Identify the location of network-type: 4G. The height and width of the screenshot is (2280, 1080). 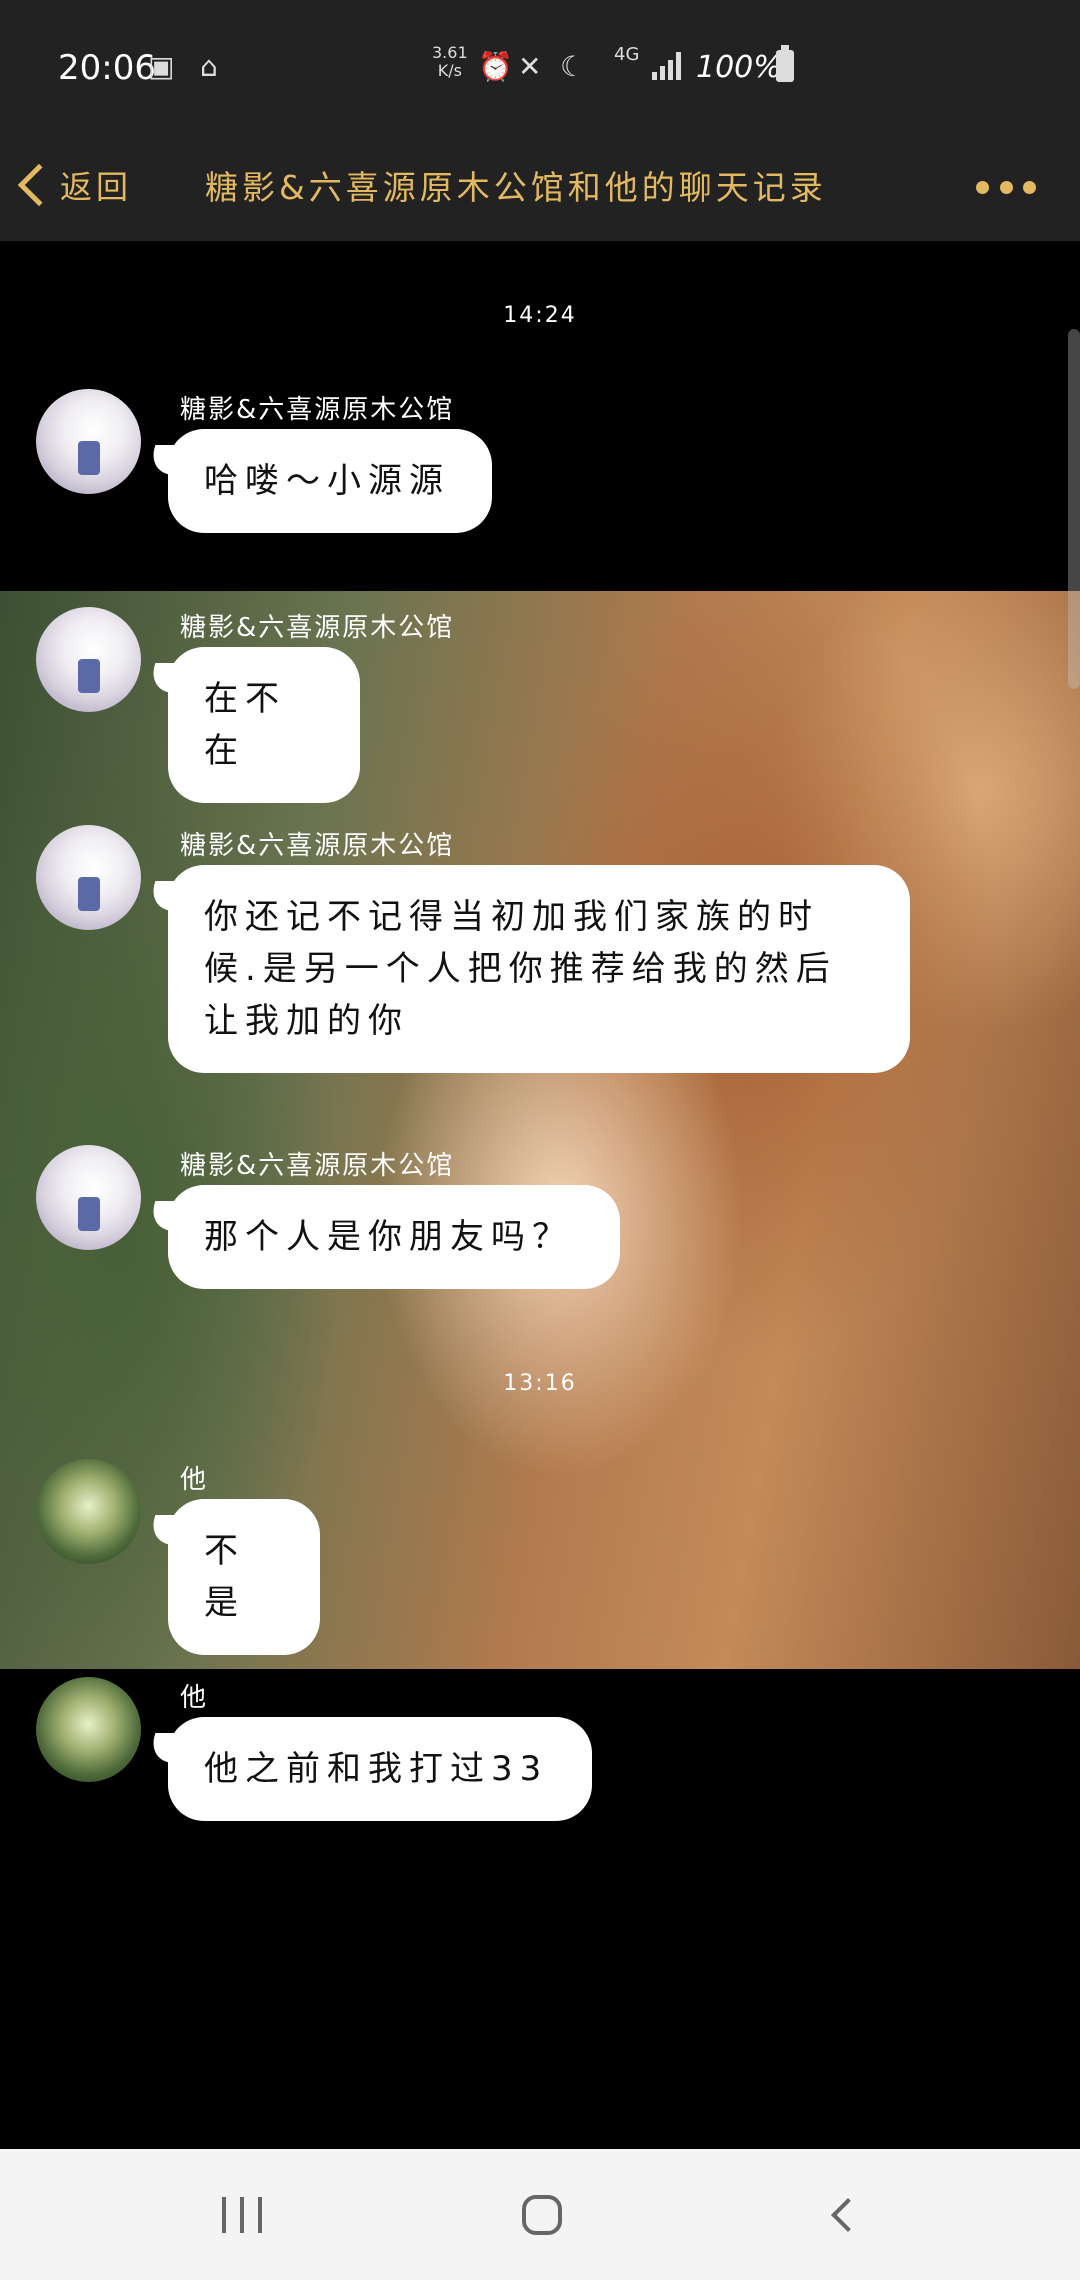
(627, 54).